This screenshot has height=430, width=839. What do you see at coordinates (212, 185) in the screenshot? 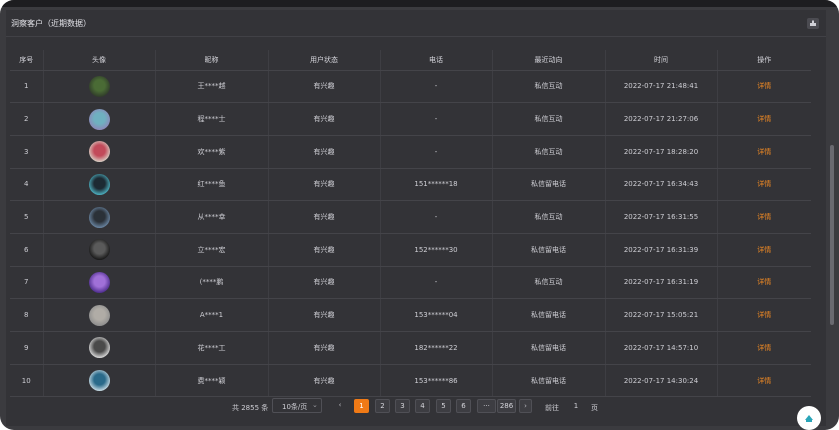
I see `nickname: 红****鱼` at bounding box center [212, 185].